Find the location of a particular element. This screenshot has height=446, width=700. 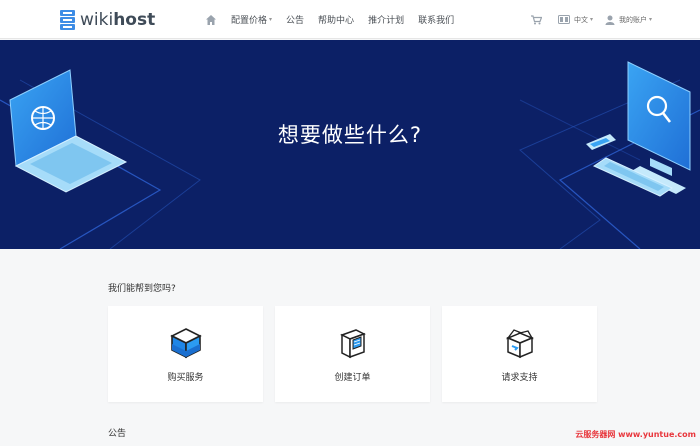

nav-item-announcements: 公告 is located at coordinates (295, 19).